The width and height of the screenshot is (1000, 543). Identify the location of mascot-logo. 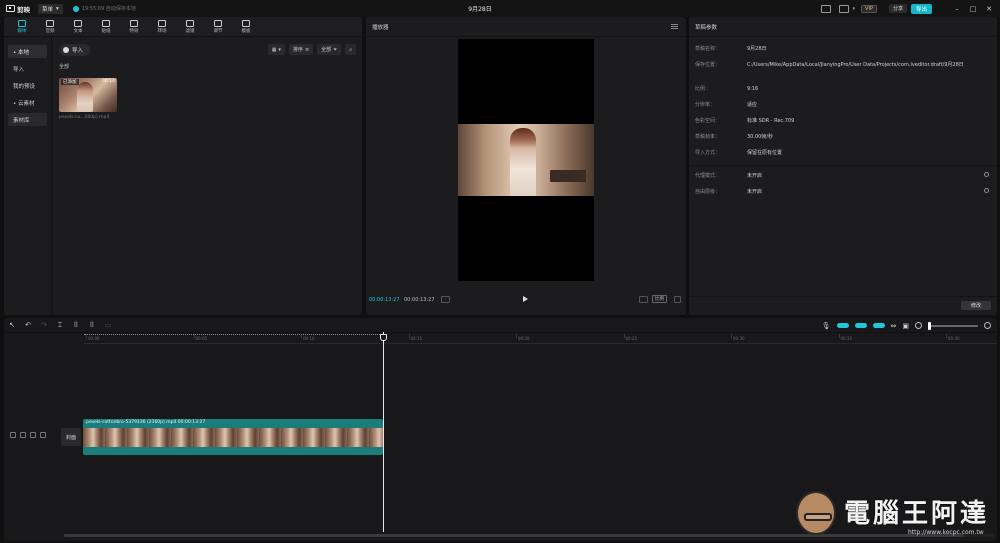
(816, 513).